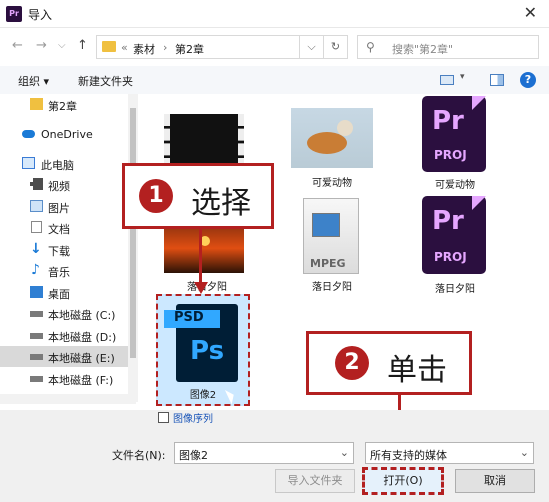  Describe the element at coordinates (264, 453) in the screenshot. I see `filename-input: 图像2 ⌄` at that location.